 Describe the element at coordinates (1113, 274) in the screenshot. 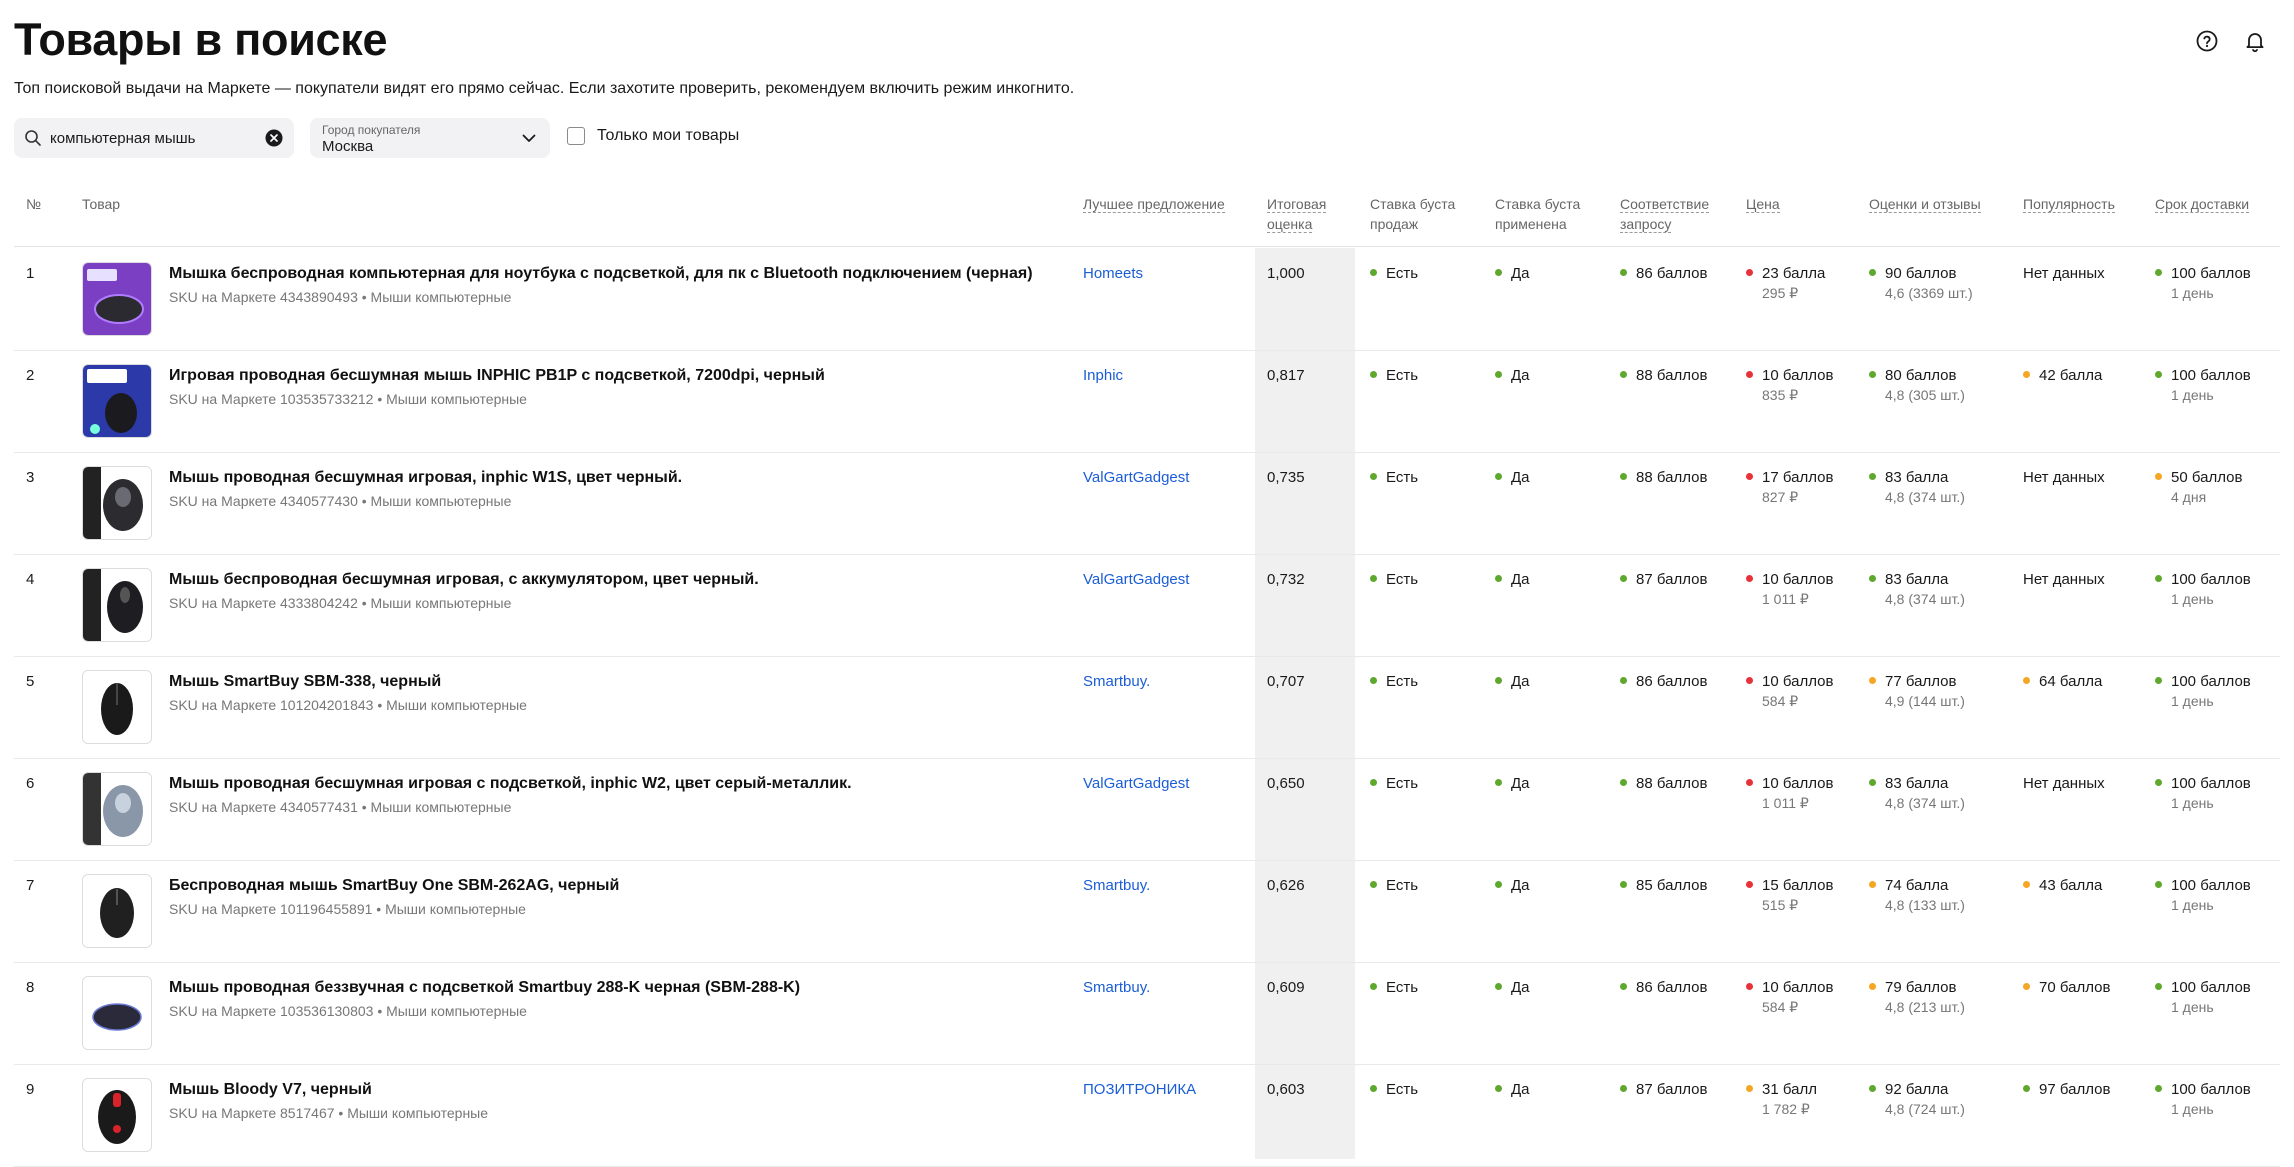

I see `best-offer-seller-link: Homeets` at that location.